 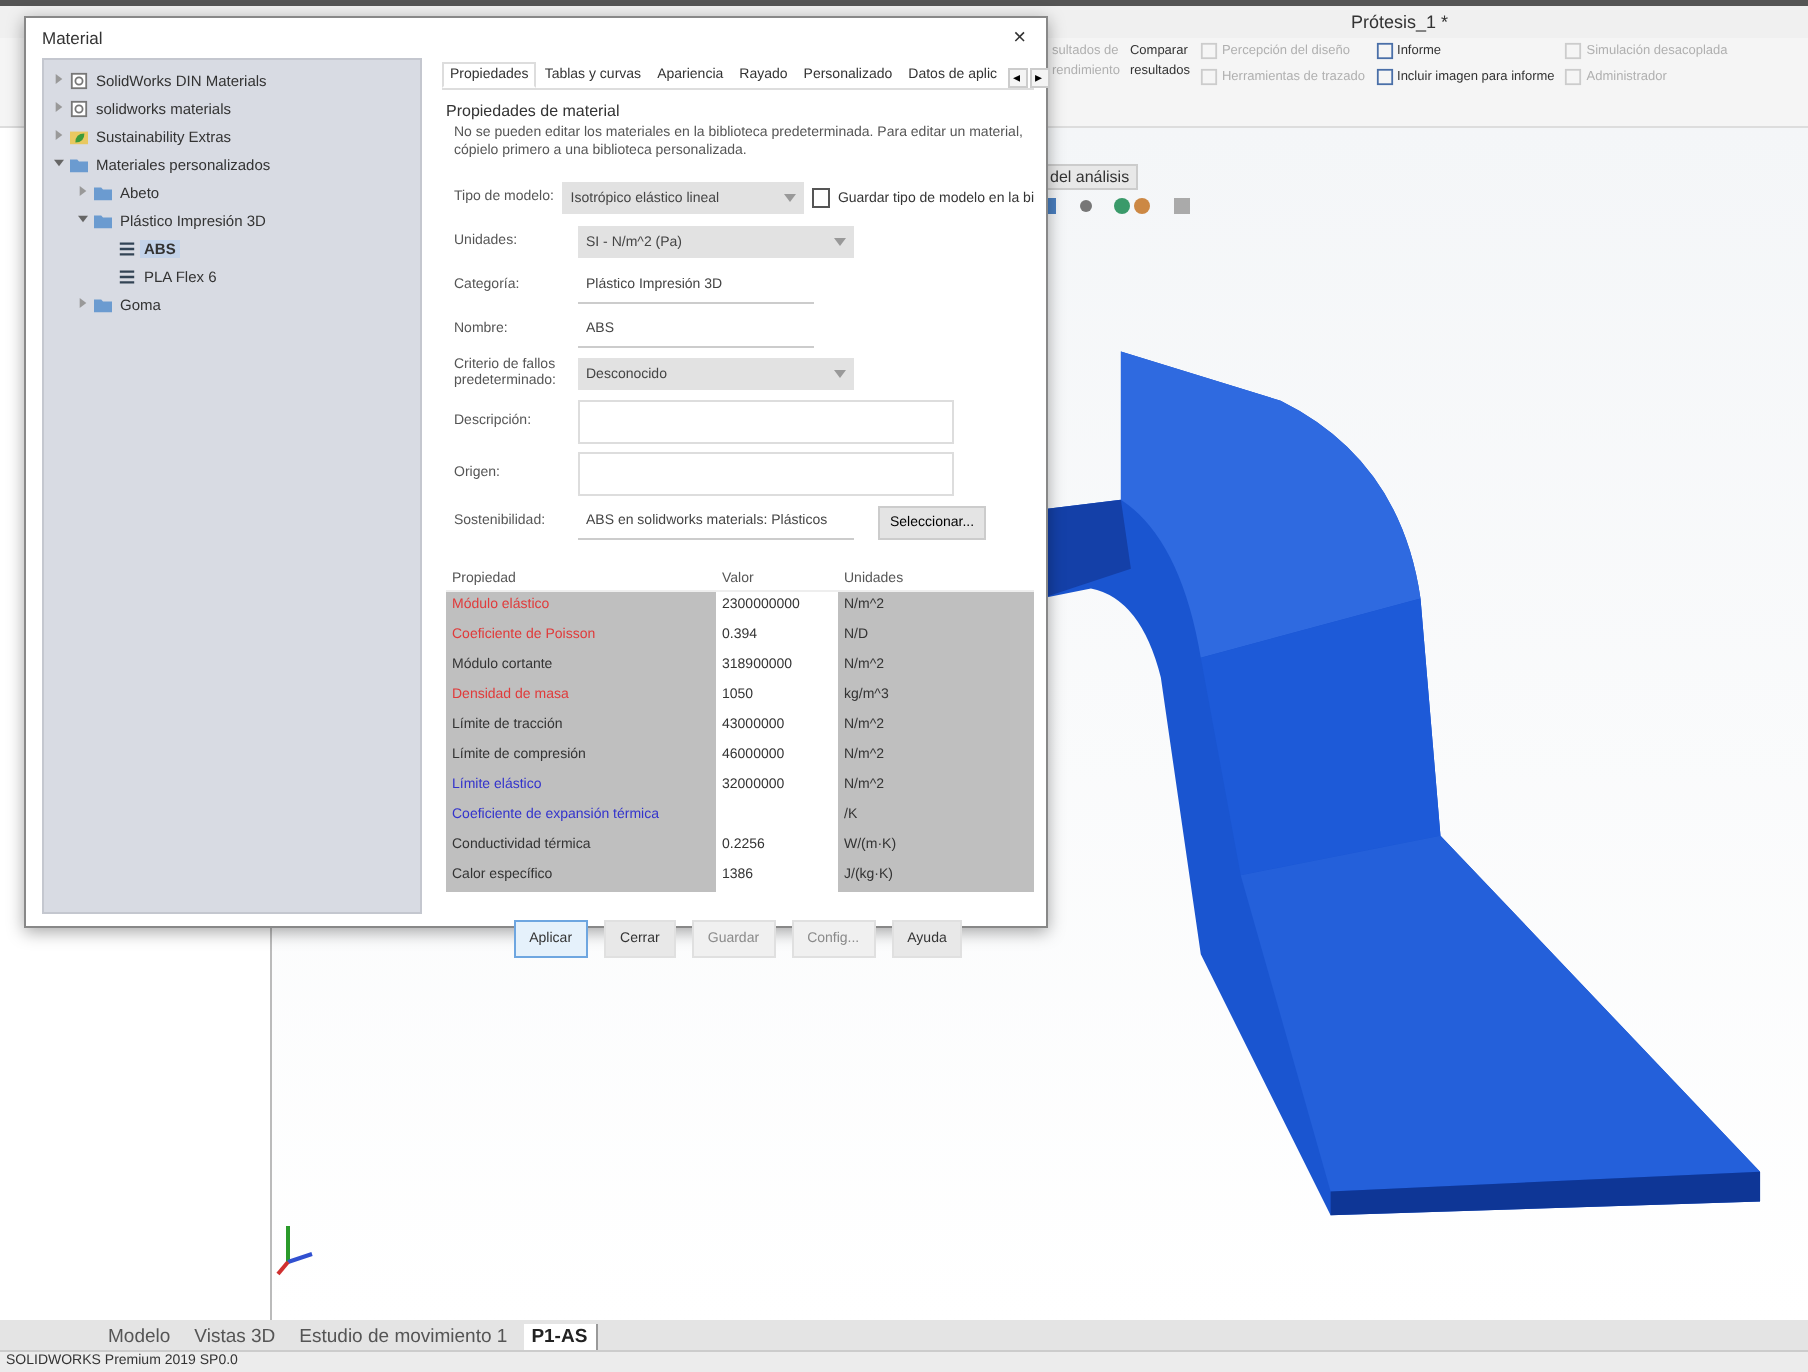 What do you see at coordinates (72, 38) in the screenshot?
I see `dialog-title: Material` at bounding box center [72, 38].